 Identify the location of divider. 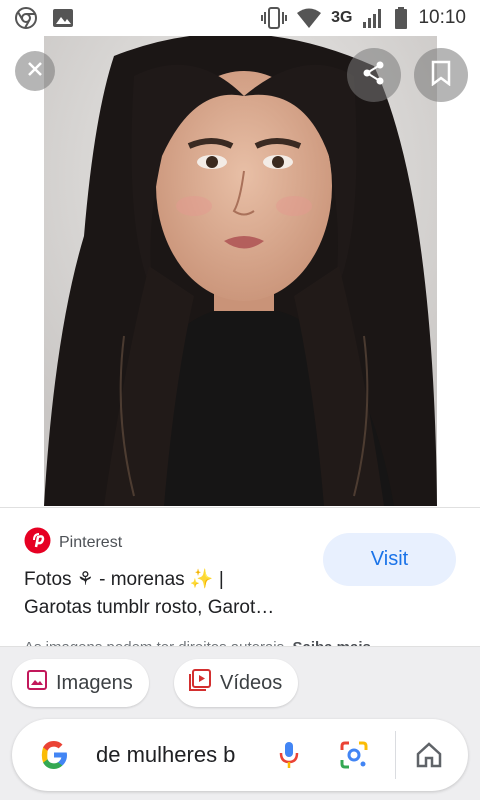
(240, 507).